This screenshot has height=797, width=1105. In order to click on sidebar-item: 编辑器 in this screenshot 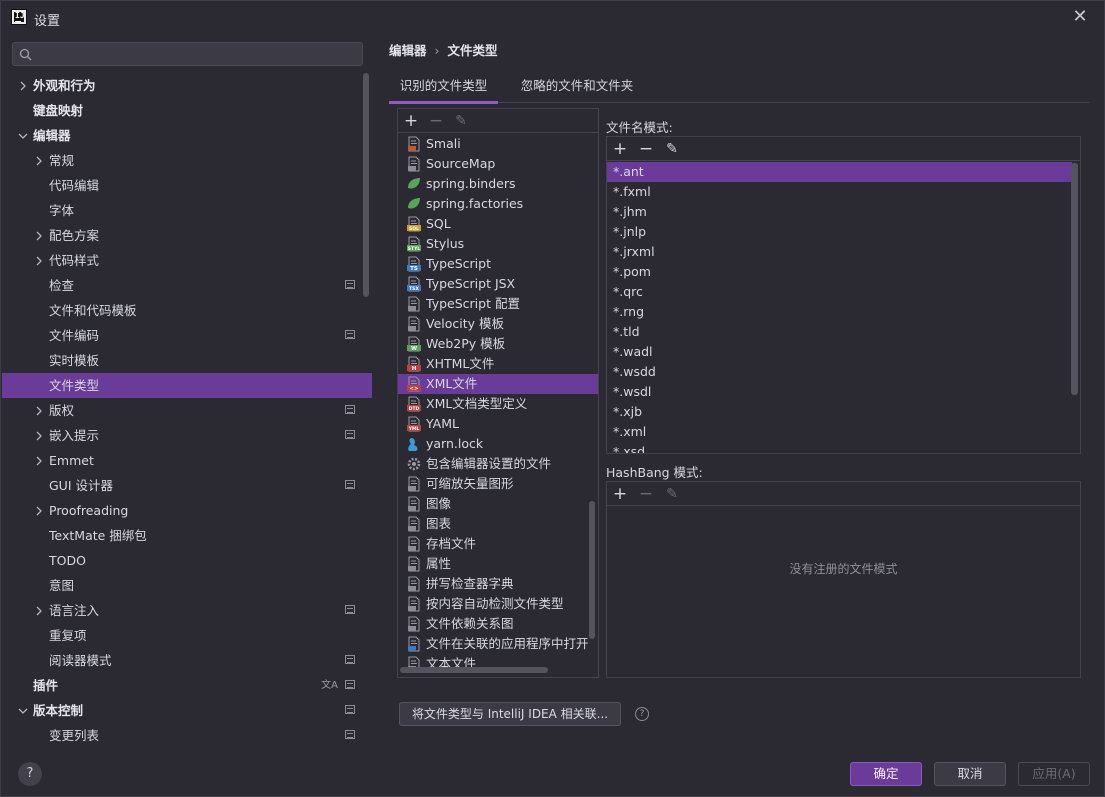, I will do `click(187, 135)`.